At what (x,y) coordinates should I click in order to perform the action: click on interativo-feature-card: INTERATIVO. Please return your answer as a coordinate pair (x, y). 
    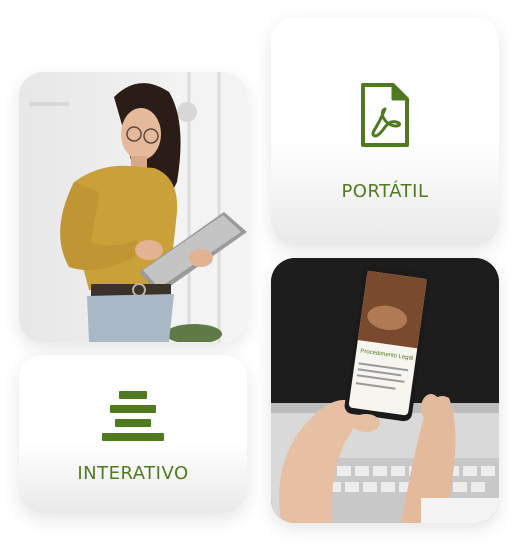
    Looking at the image, I should click on (133, 434).